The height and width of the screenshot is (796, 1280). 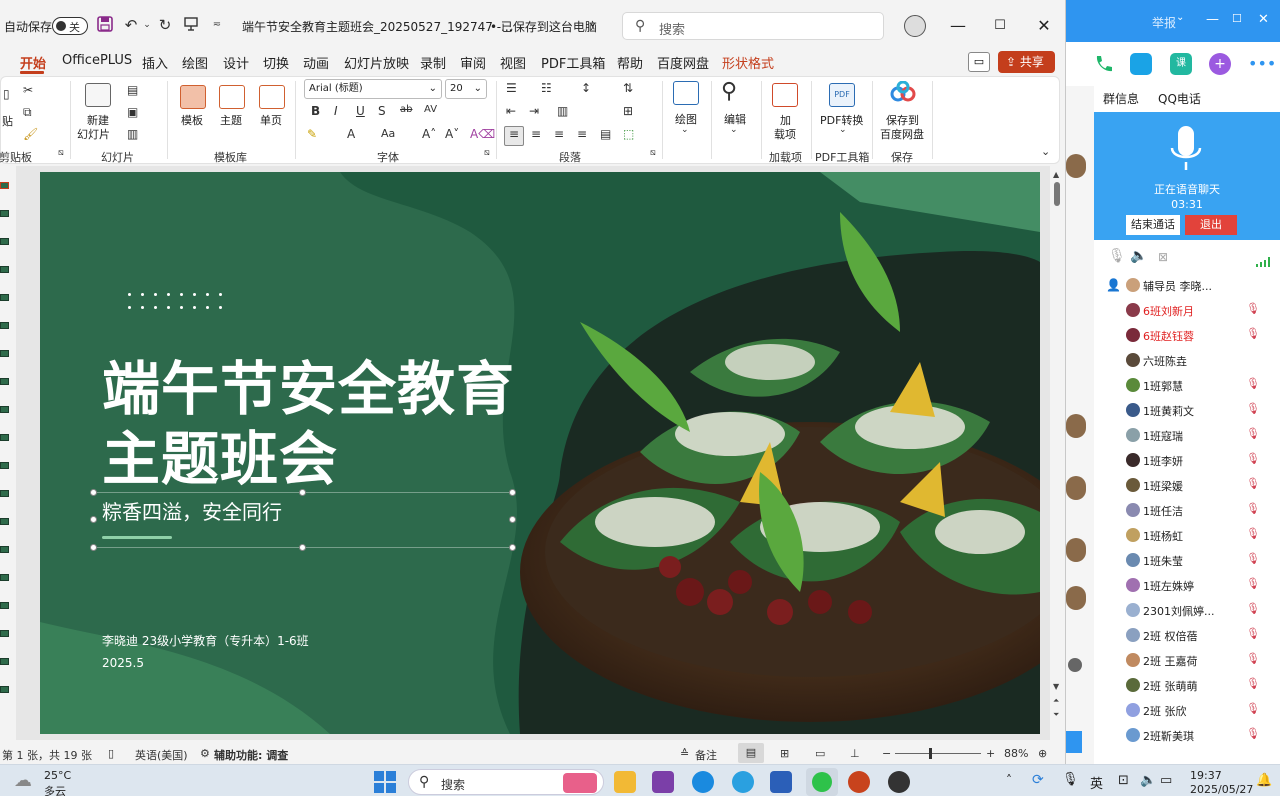 I want to click on decrease-indent-icon: ⇤, so click(x=511, y=111).